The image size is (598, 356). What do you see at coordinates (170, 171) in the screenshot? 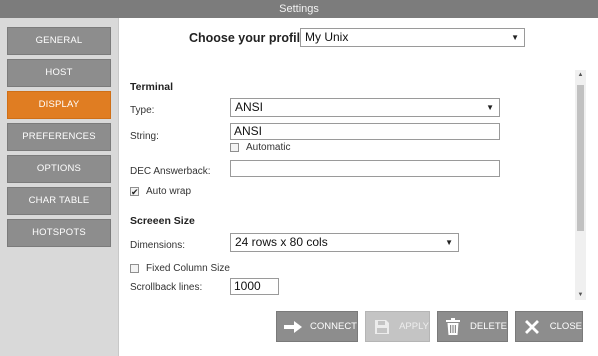
I see `dec-answerback-label: DEC Answerback:` at bounding box center [170, 171].